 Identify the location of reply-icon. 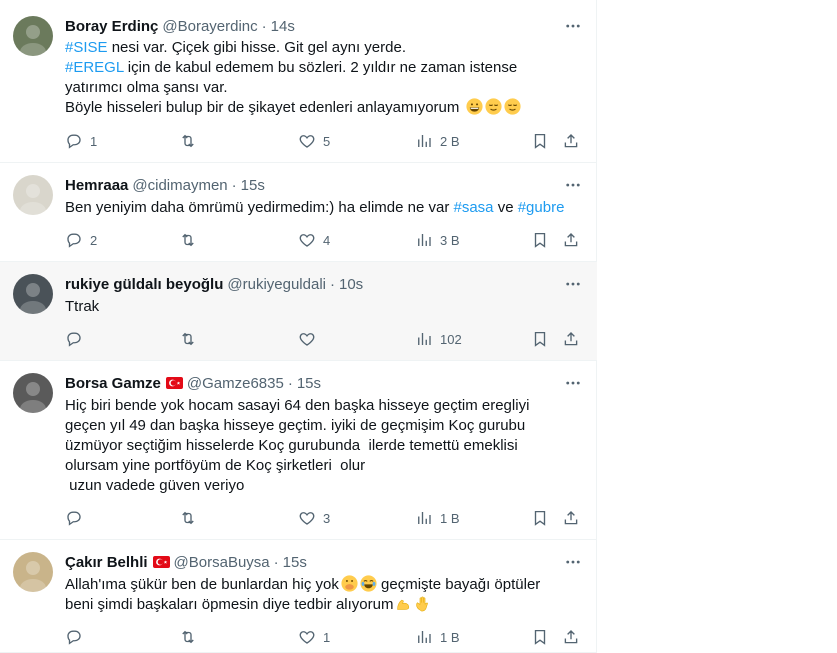
(74, 637).